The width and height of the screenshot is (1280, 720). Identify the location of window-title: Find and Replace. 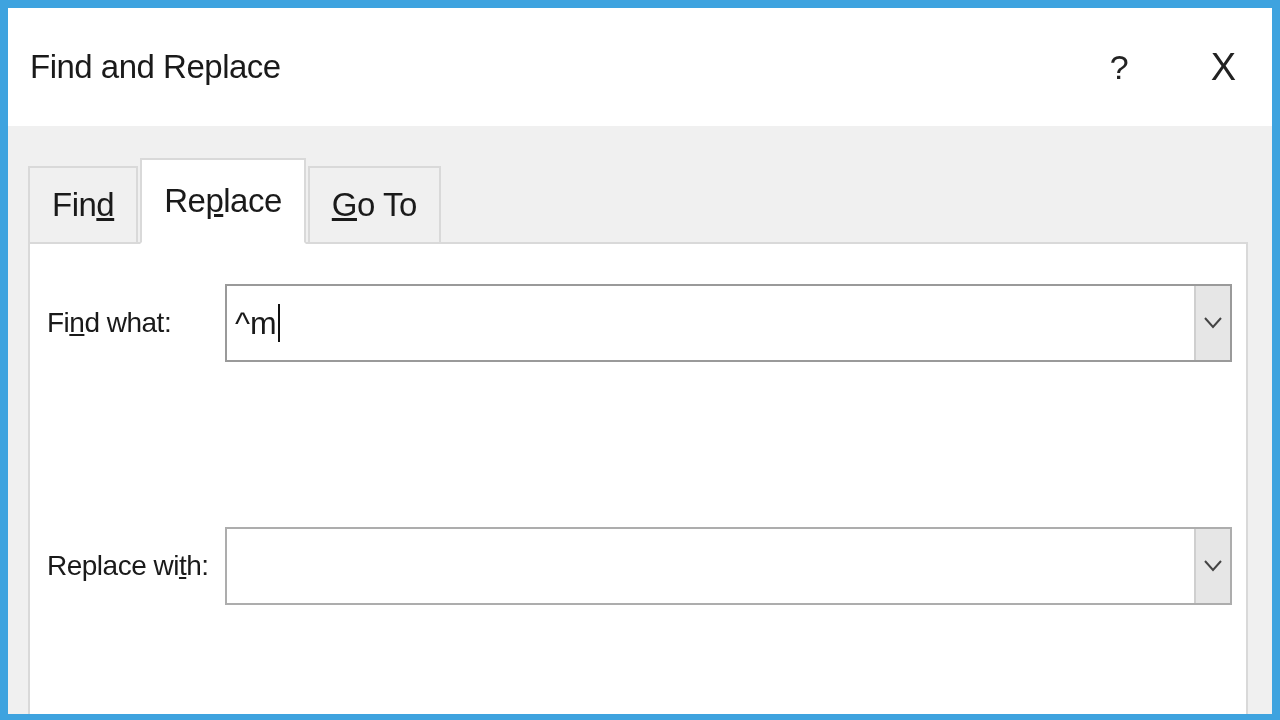
(156, 67).